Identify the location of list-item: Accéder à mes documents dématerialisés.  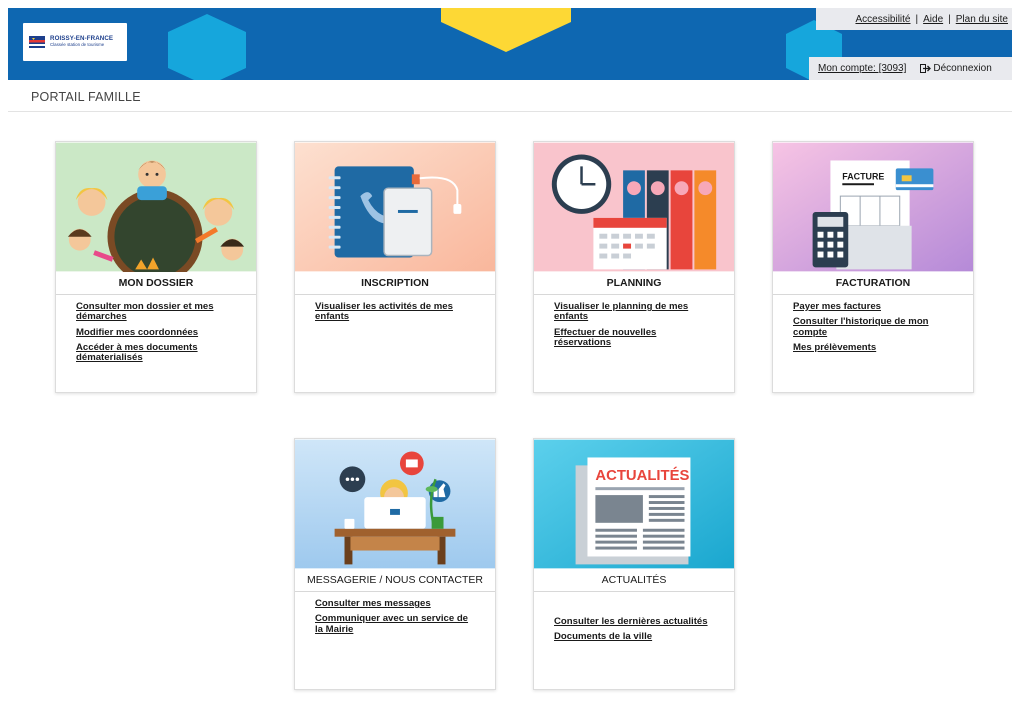
(156, 353).